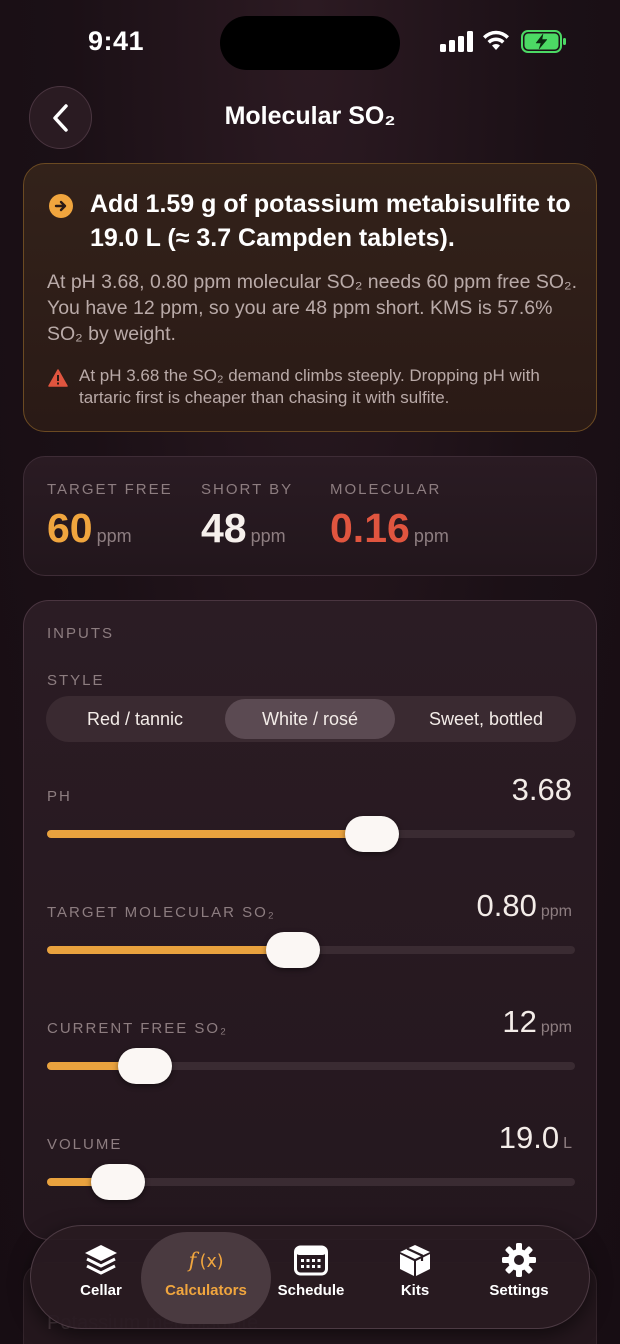 The image size is (620, 1344). I want to click on tab-label: Settings, so click(519, 1290).